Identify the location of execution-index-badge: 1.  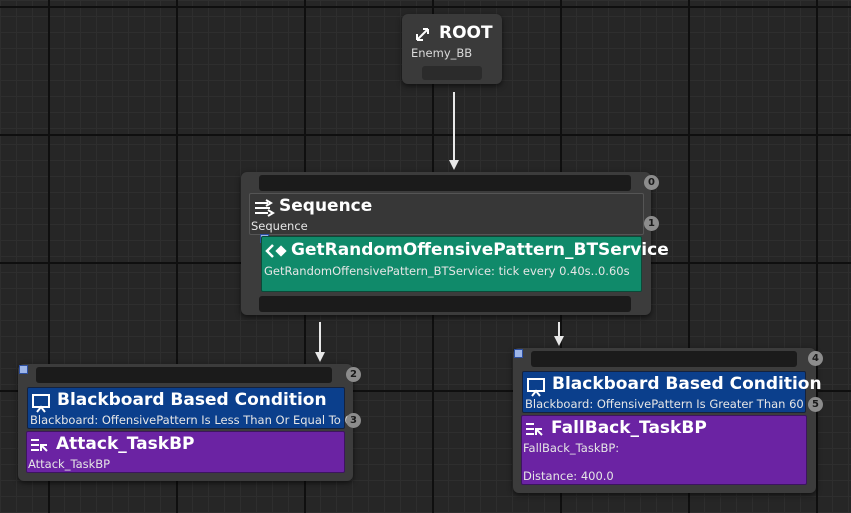
(651, 223).